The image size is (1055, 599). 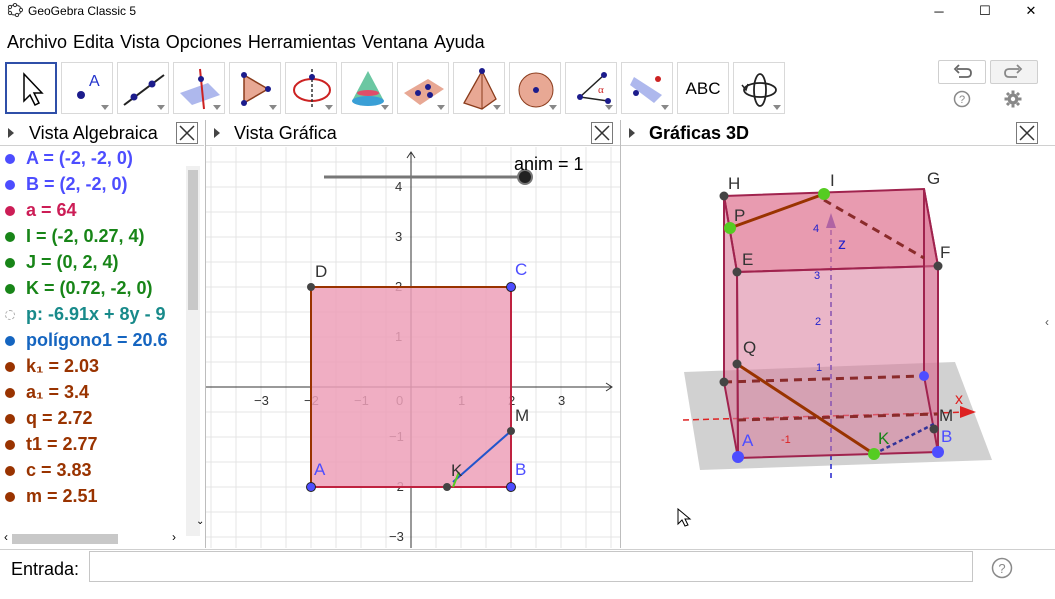 What do you see at coordinates (737, 272) in the screenshot?
I see `point-e-3d` at bounding box center [737, 272].